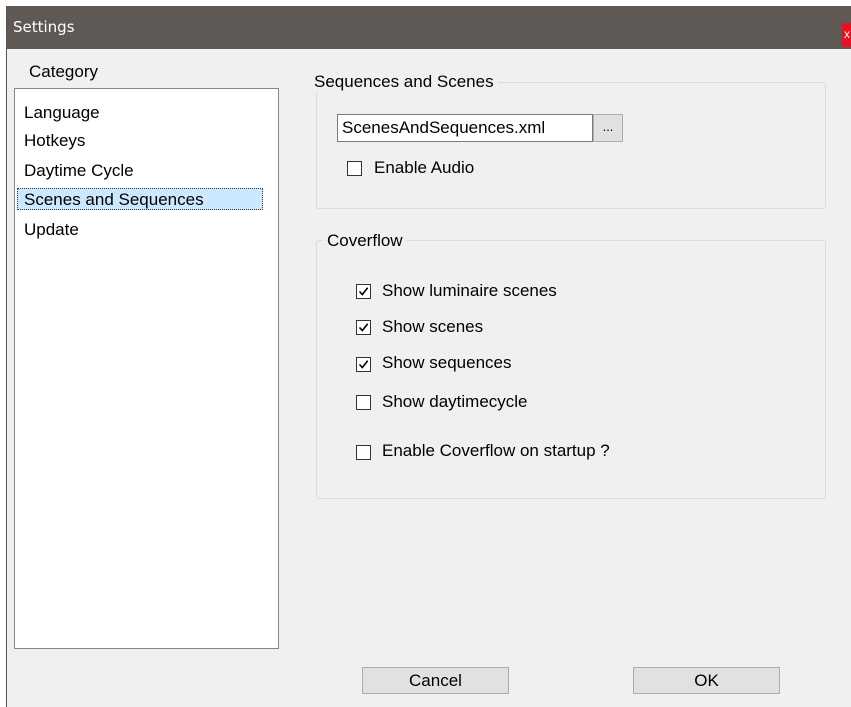 The height and width of the screenshot is (707, 851). What do you see at coordinates (63, 71) in the screenshot?
I see `category-label: Category` at bounding box center [63, 71].